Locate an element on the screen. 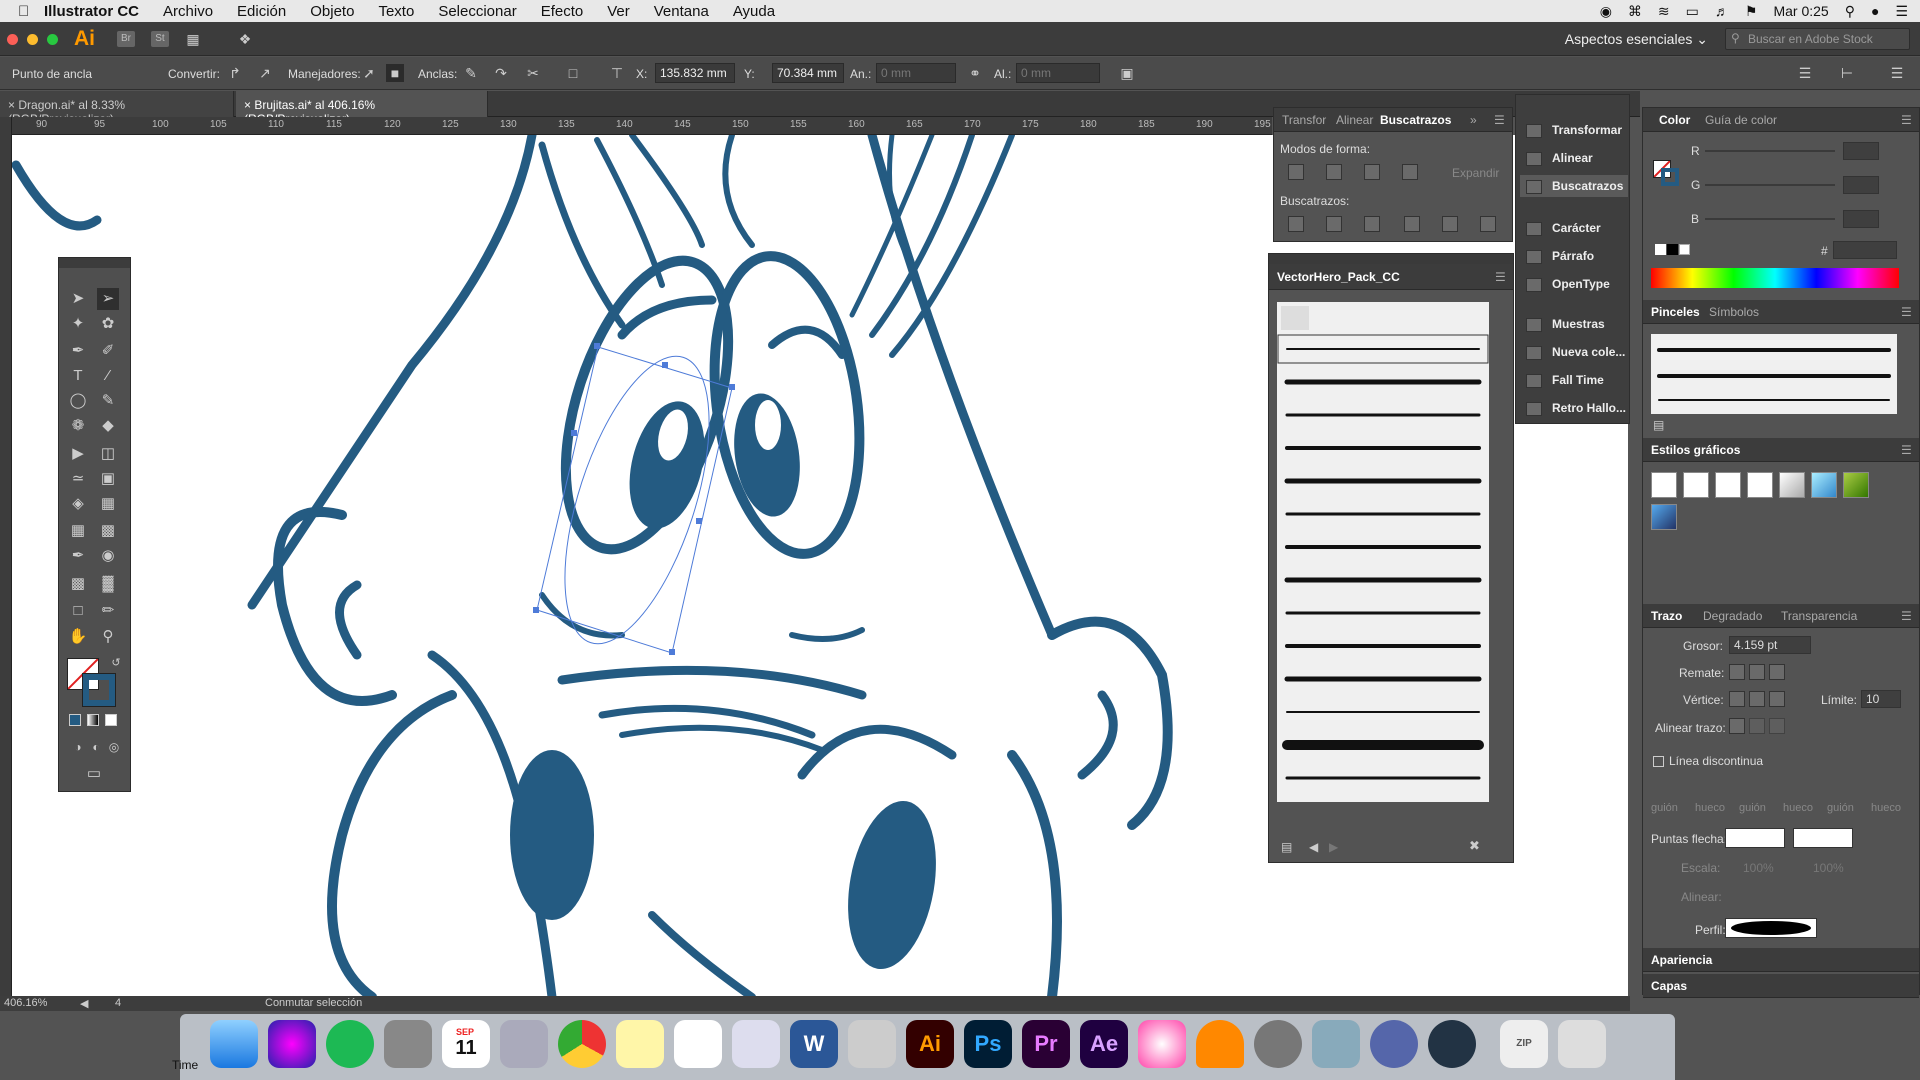  photoshop-icon: Ps is located at coordinates (988, 1044).